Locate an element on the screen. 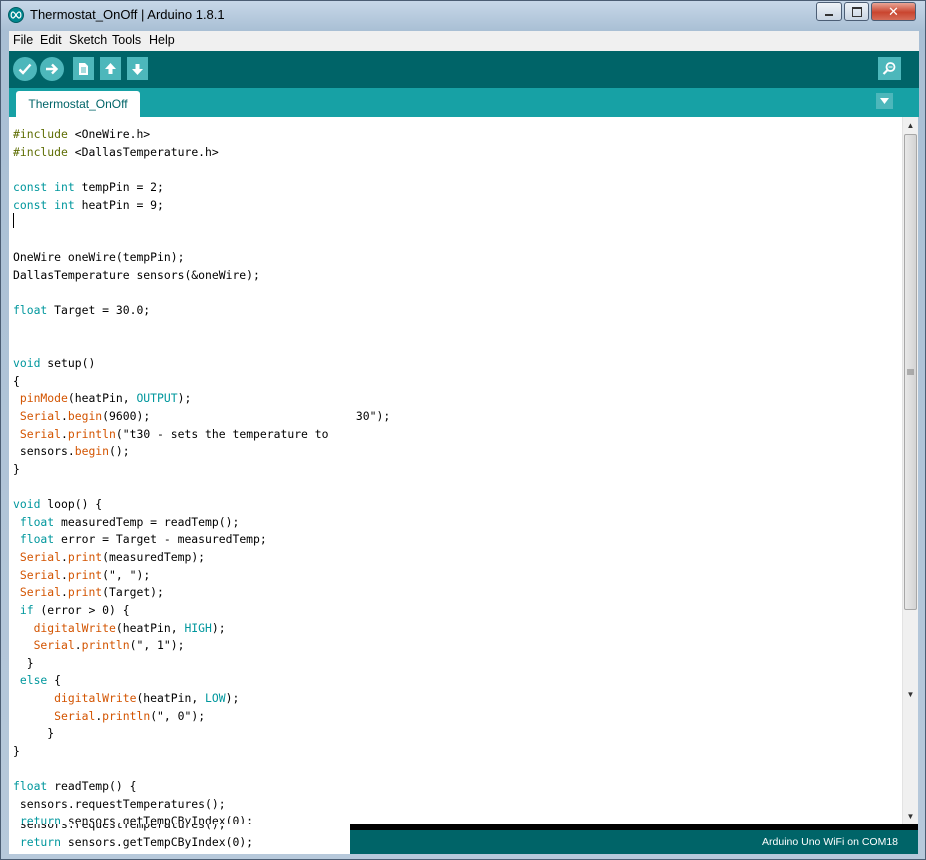  code-line: { is located at coordinates (16, 380).